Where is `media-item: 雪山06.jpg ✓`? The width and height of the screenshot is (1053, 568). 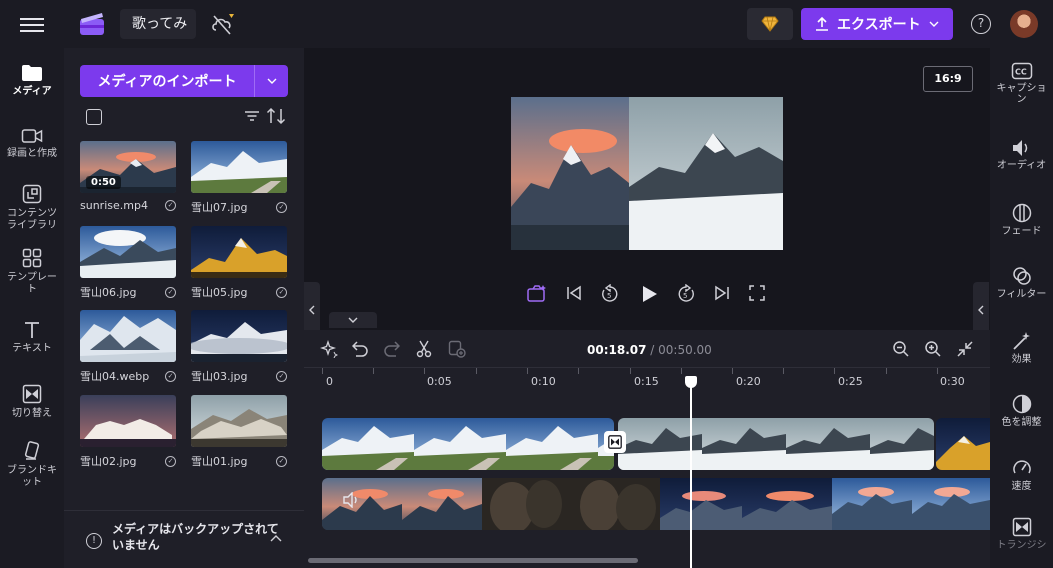
media-item: 雪山06.jpg ✓ is located at coordinates (128, 263).